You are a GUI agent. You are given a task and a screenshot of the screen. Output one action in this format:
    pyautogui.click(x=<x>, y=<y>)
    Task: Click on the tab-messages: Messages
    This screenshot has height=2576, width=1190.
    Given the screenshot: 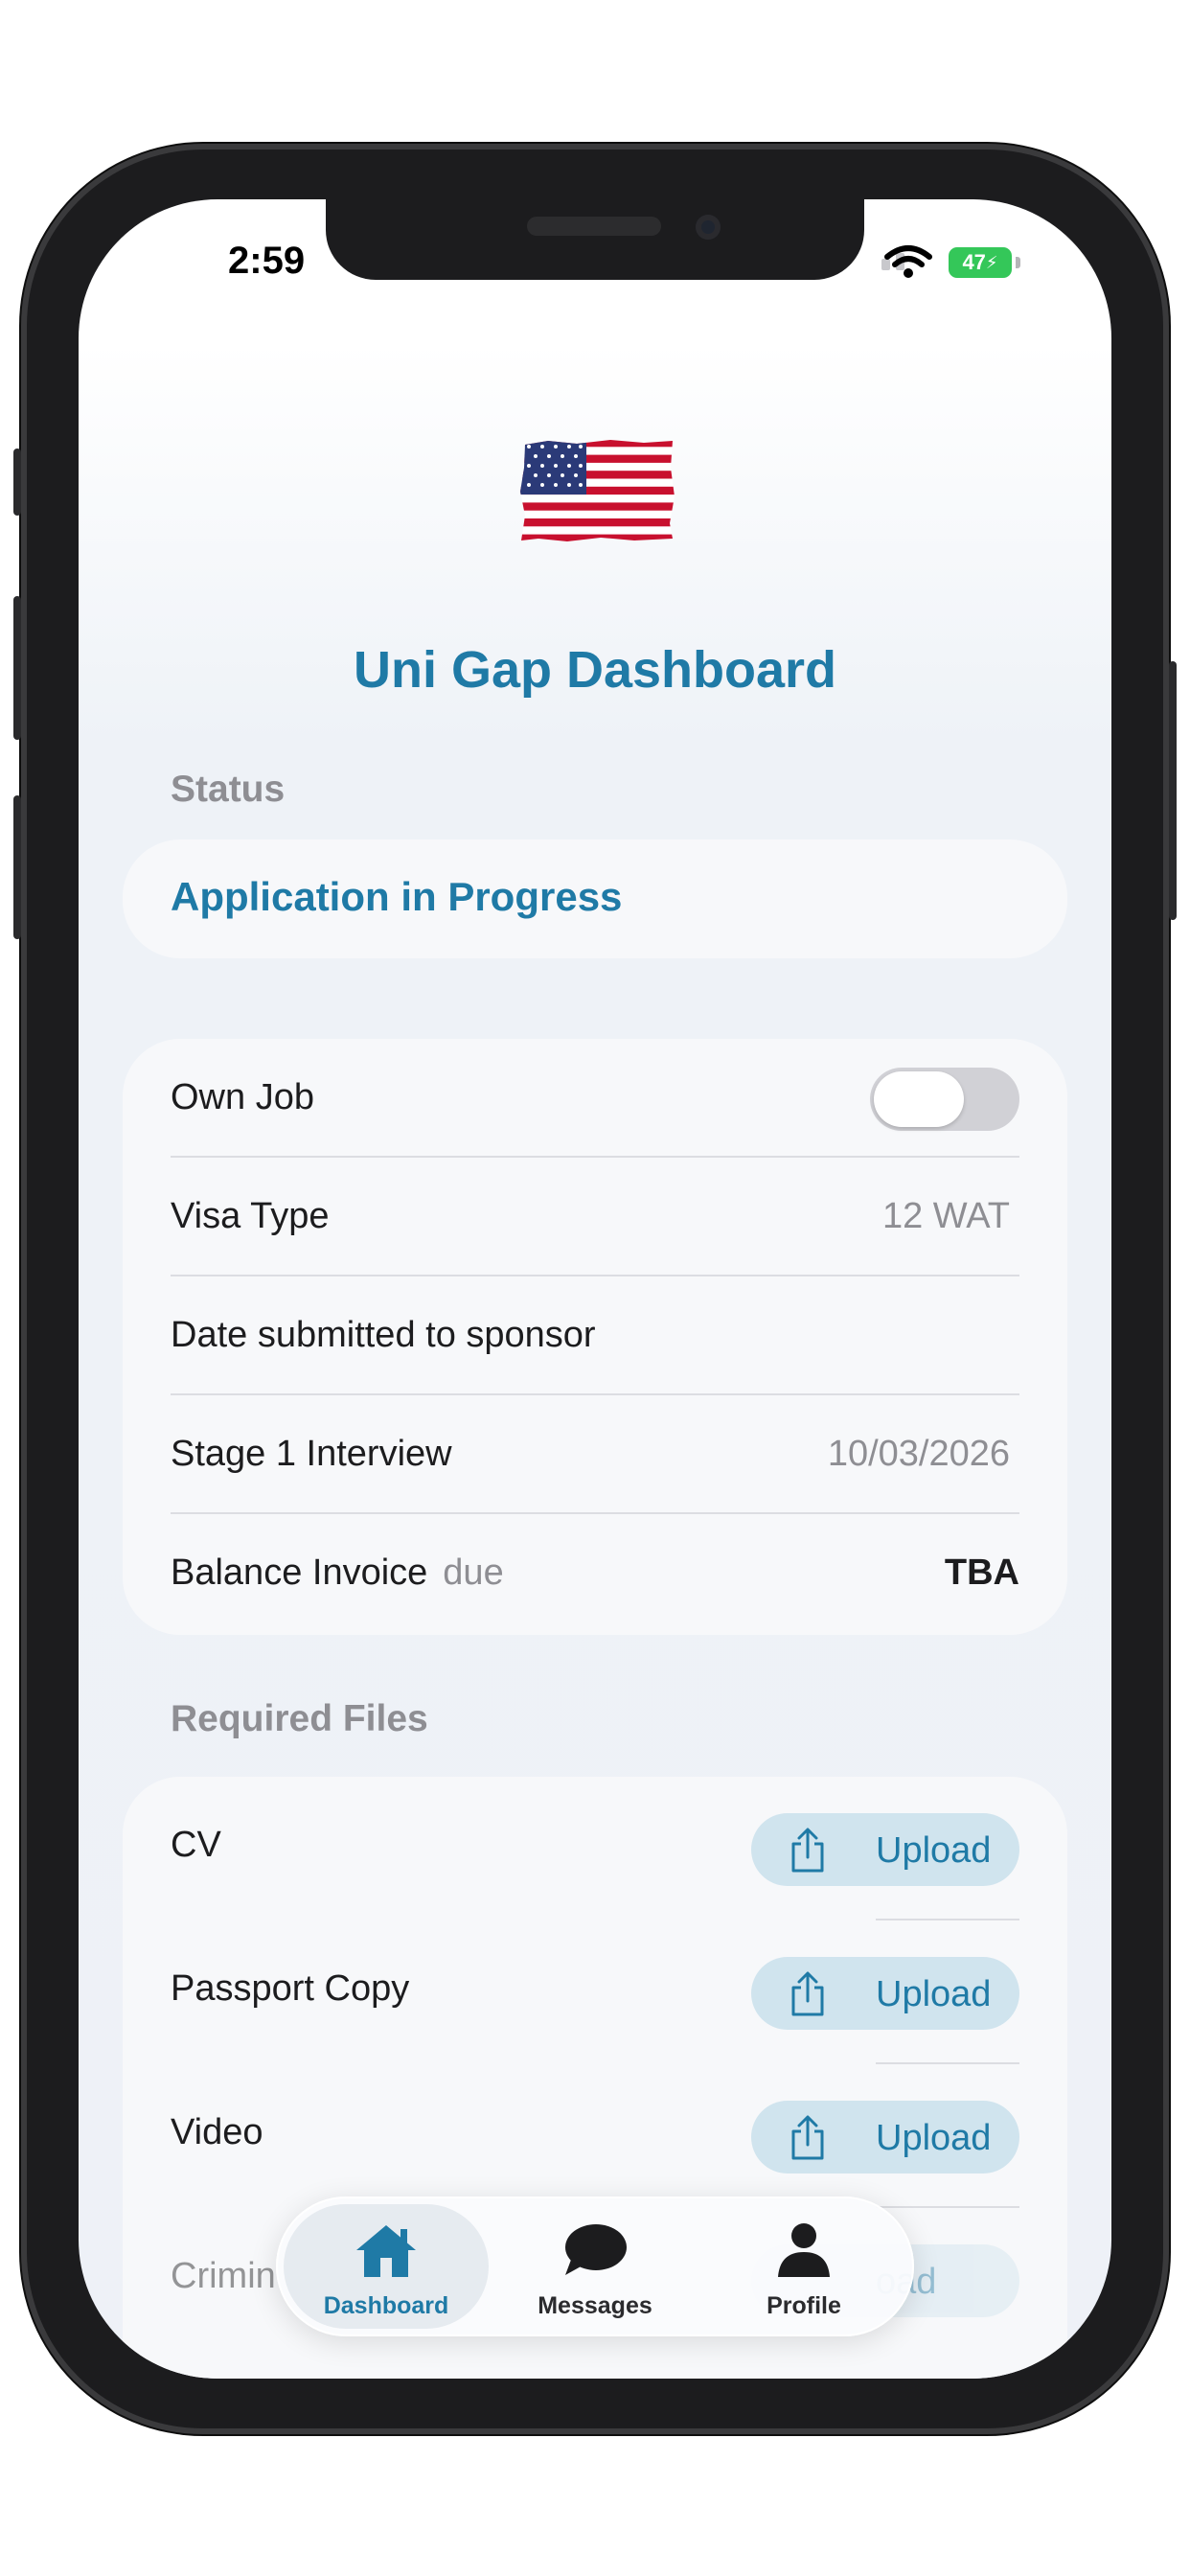 What is the action you would take?
    pyautogui.click(x=595, y=2266)
    